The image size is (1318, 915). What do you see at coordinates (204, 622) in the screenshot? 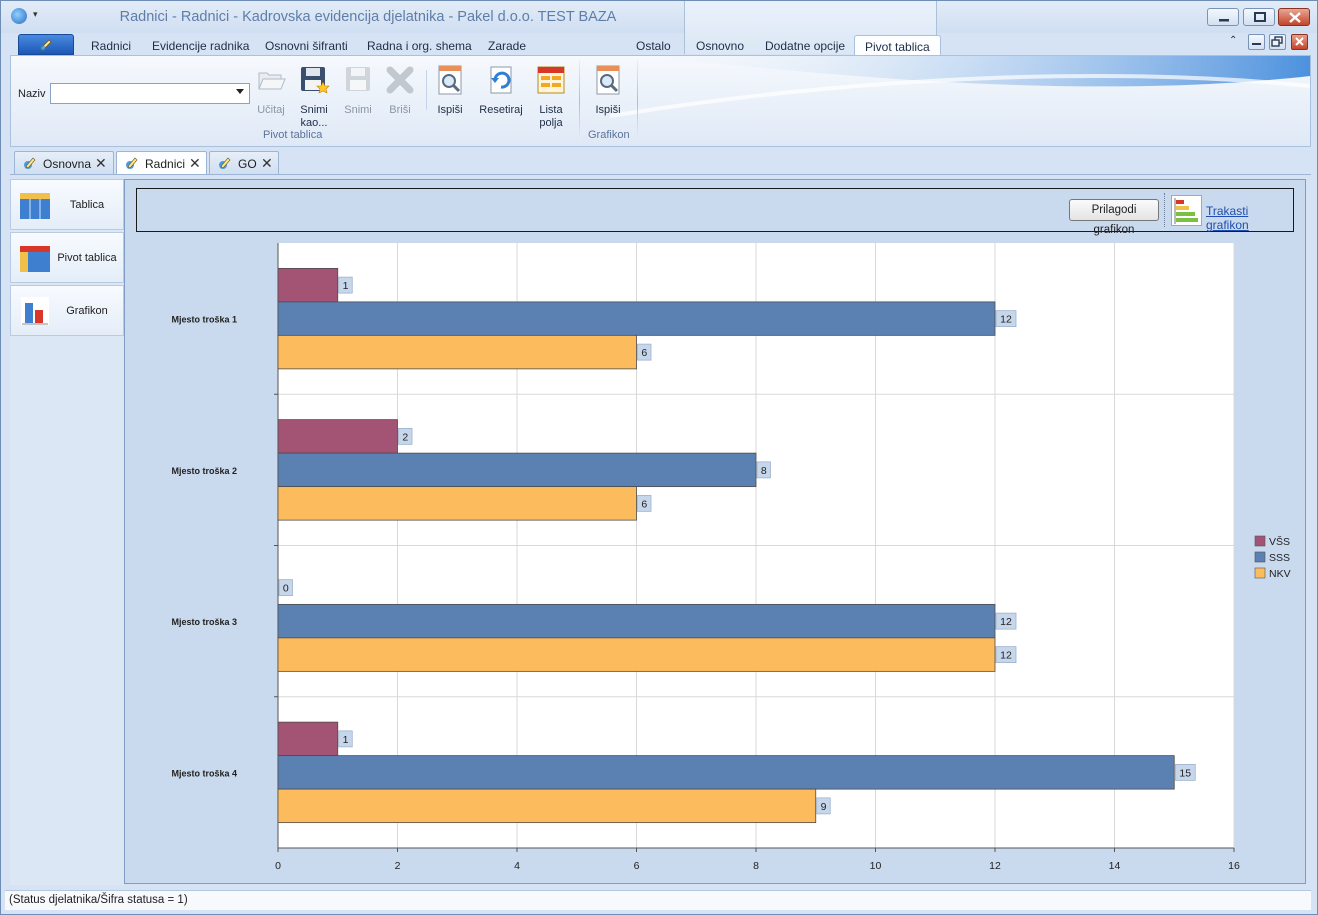
I see `category-label: Mjesto troška 3` at bounding box center [204, 622].